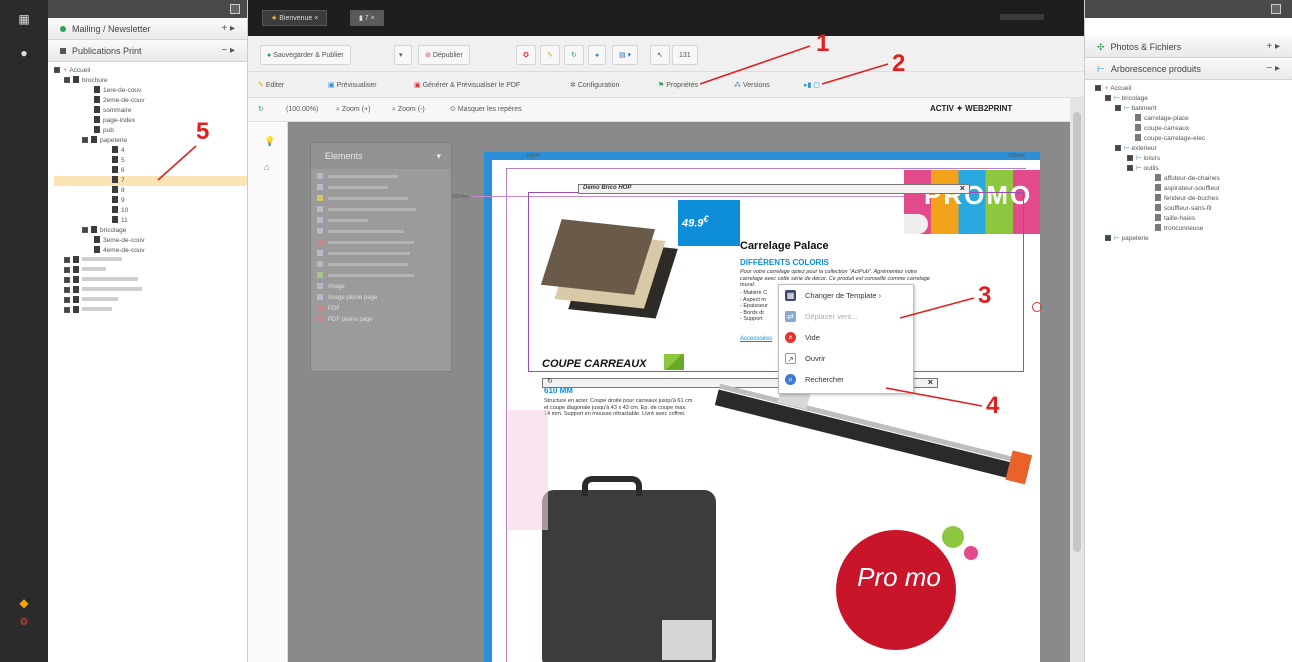 The image size is (1292, 662). Describe the element at coordinates (203, 131) in the screenshot. I see `annotation-label-5: 5` at that location.